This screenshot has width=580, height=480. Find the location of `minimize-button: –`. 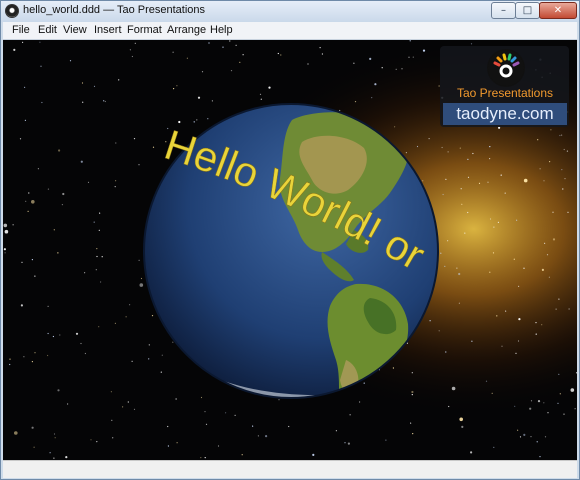

minimize-button: – is located at coordinates (503, 10).